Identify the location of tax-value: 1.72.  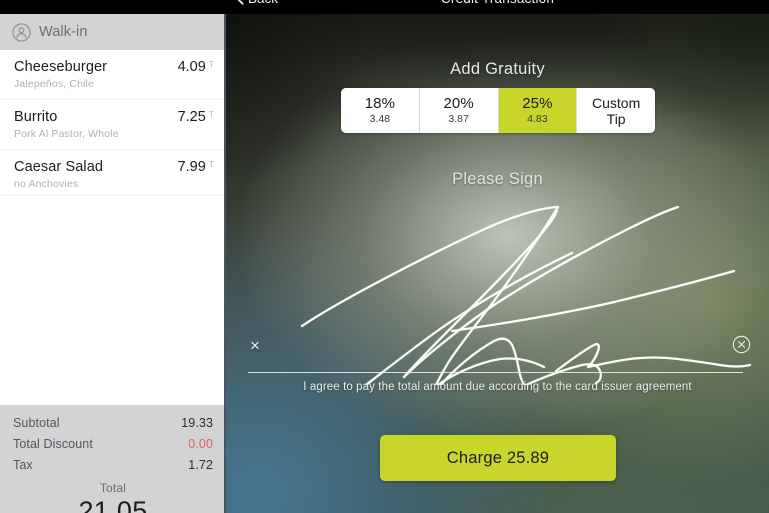
(200, 465).